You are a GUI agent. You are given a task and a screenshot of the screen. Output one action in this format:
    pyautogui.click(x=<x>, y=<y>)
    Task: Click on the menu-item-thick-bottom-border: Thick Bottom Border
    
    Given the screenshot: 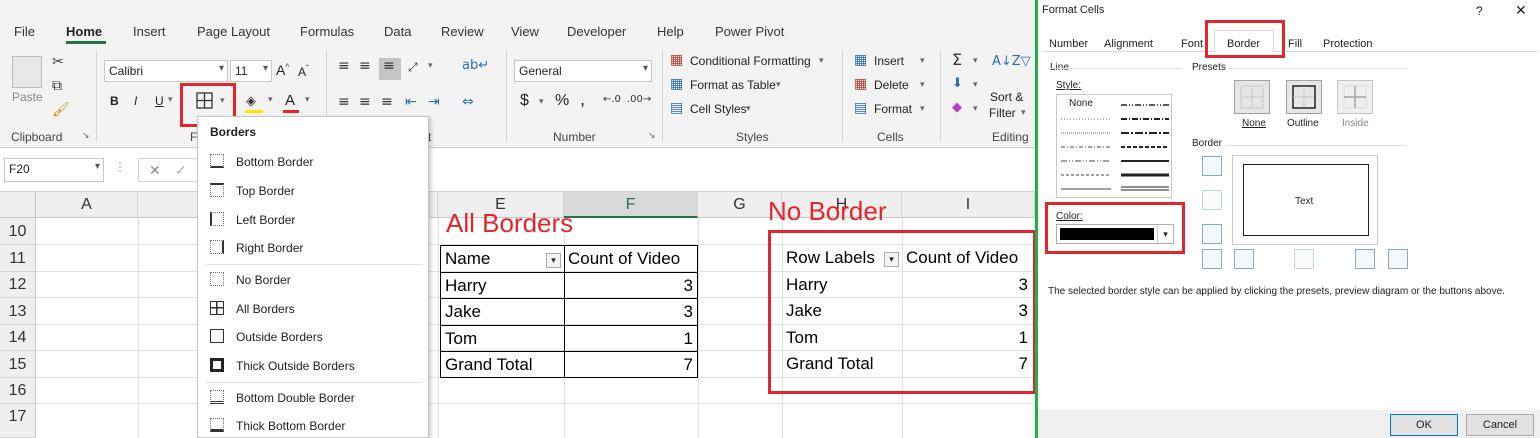 What is the action you would take?
    pyautogui.click(x=313, y=425)
    